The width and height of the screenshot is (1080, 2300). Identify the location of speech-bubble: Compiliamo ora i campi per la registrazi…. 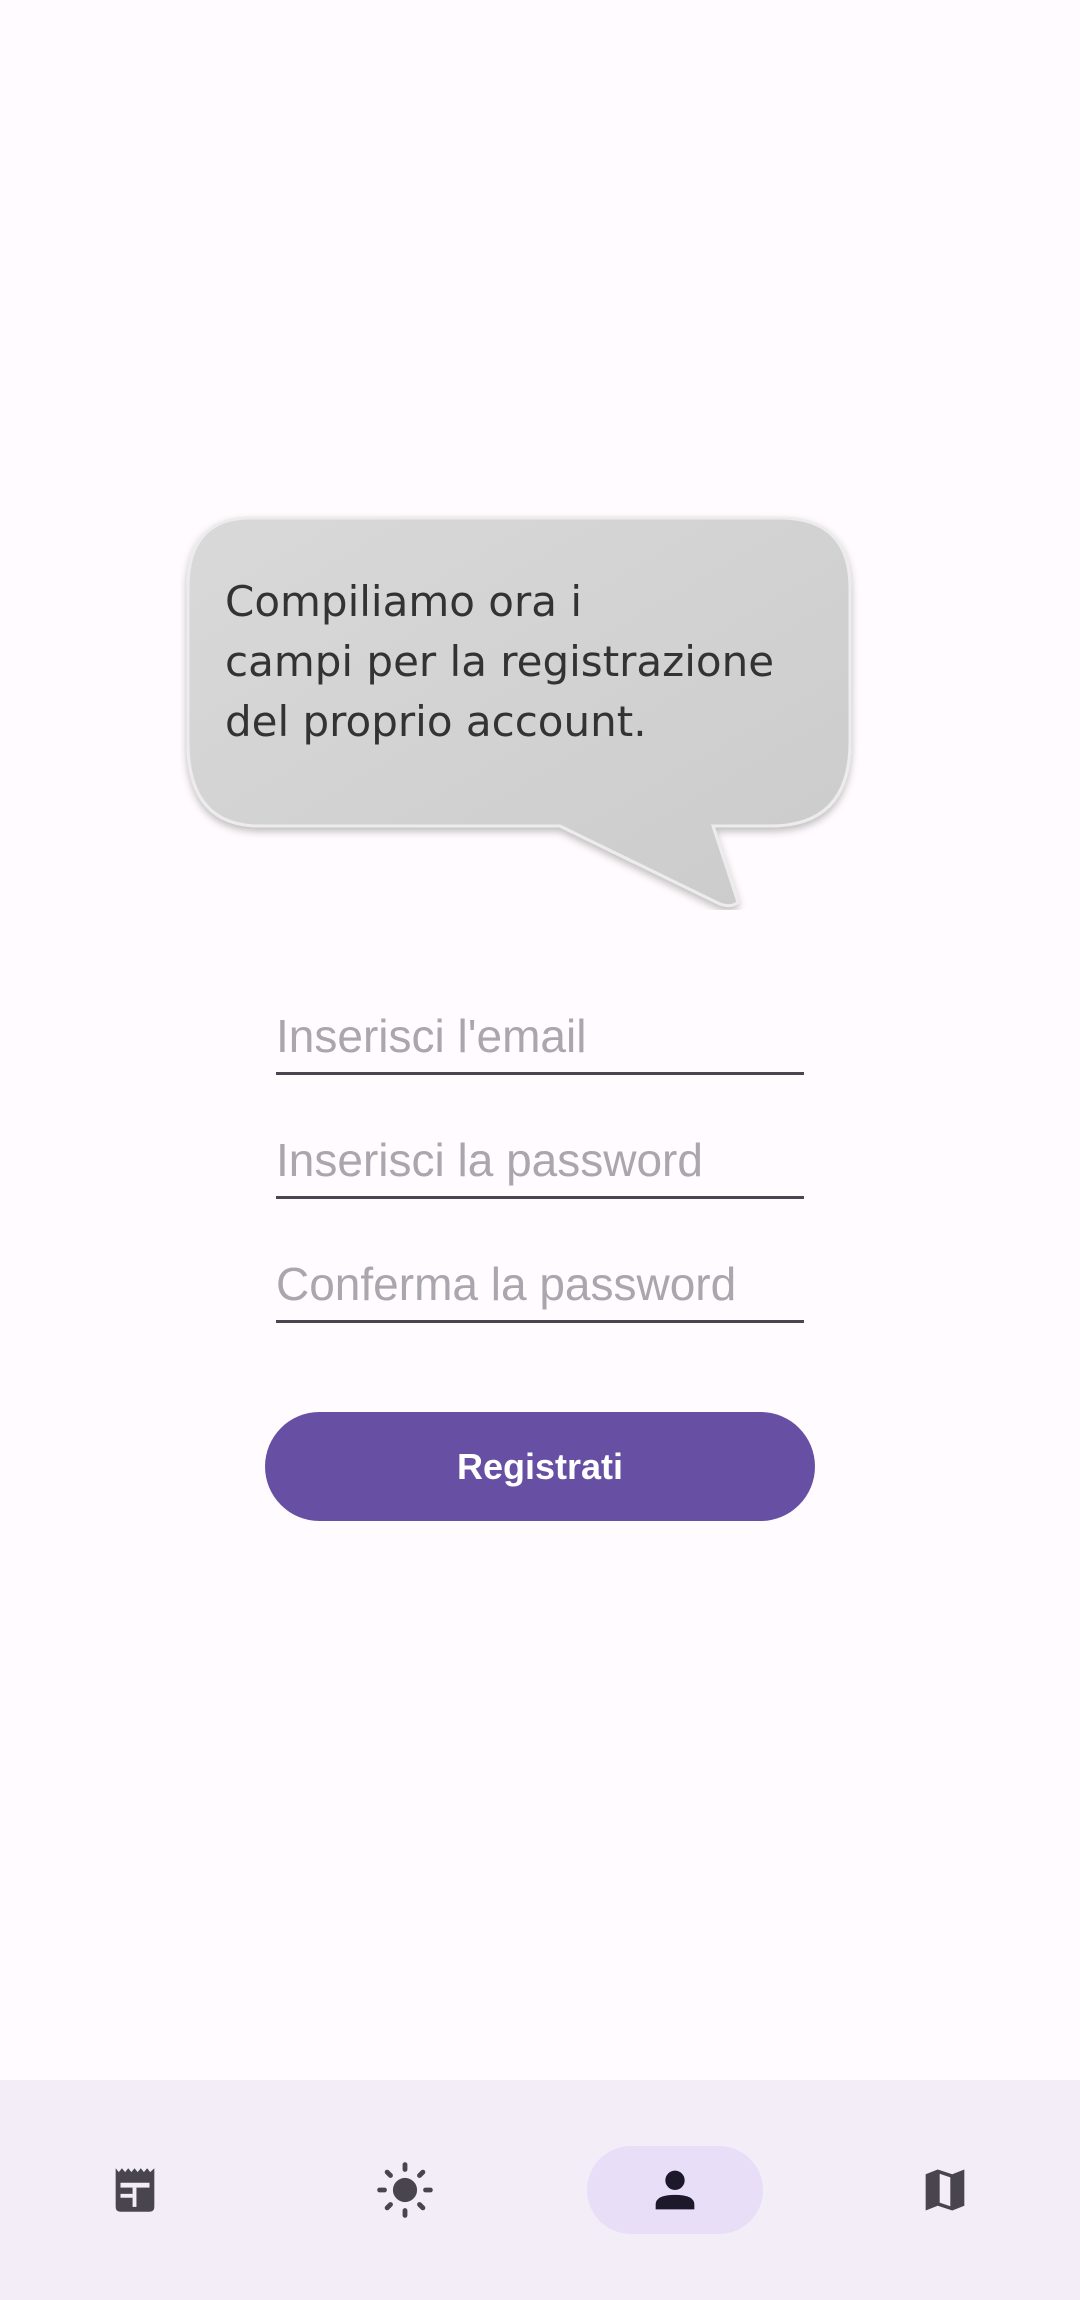
(520, 710).